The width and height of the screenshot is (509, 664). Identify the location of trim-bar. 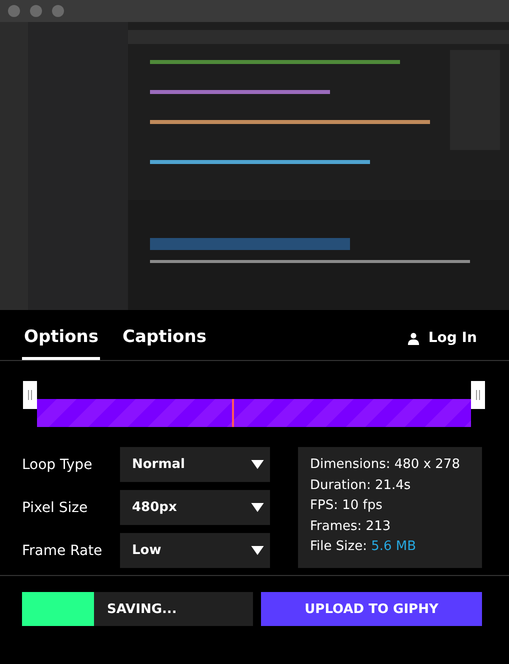
(254, 404).